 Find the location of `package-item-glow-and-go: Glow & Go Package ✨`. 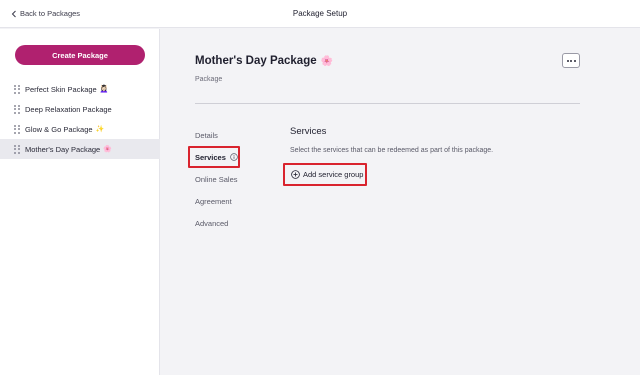

package-item-glow-and-go: Glow & Go Package ✨ is located at coordinates (80, 129).